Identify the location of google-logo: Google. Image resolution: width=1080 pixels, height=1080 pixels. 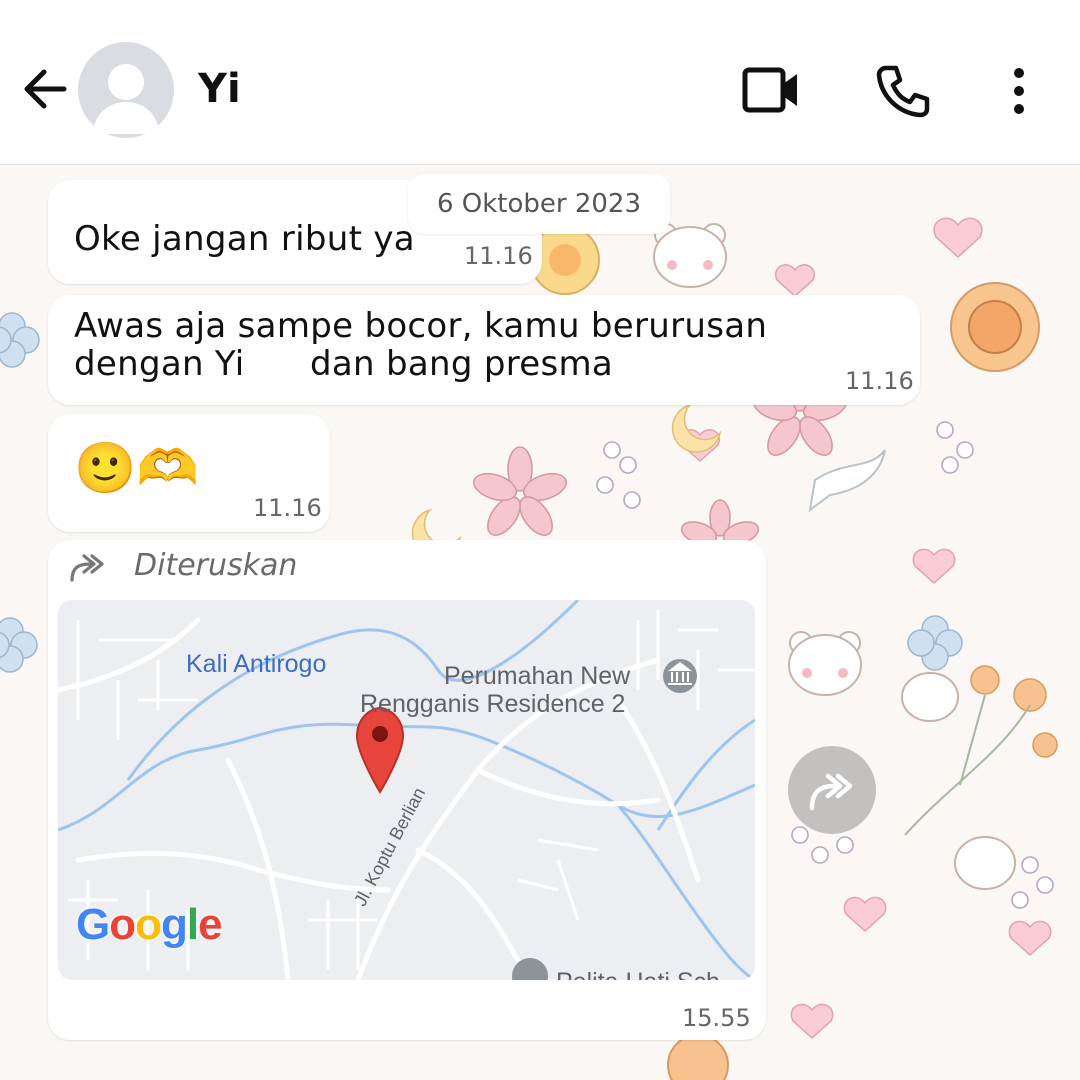
(149, 924).